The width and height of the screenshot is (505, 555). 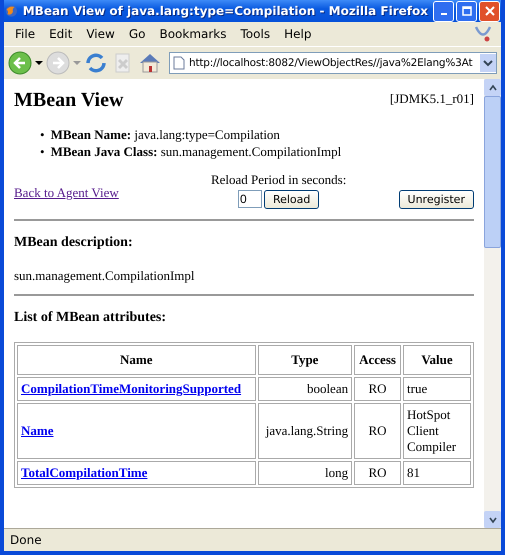 I want to click on column-header: Type, so click(x=305, y=360).